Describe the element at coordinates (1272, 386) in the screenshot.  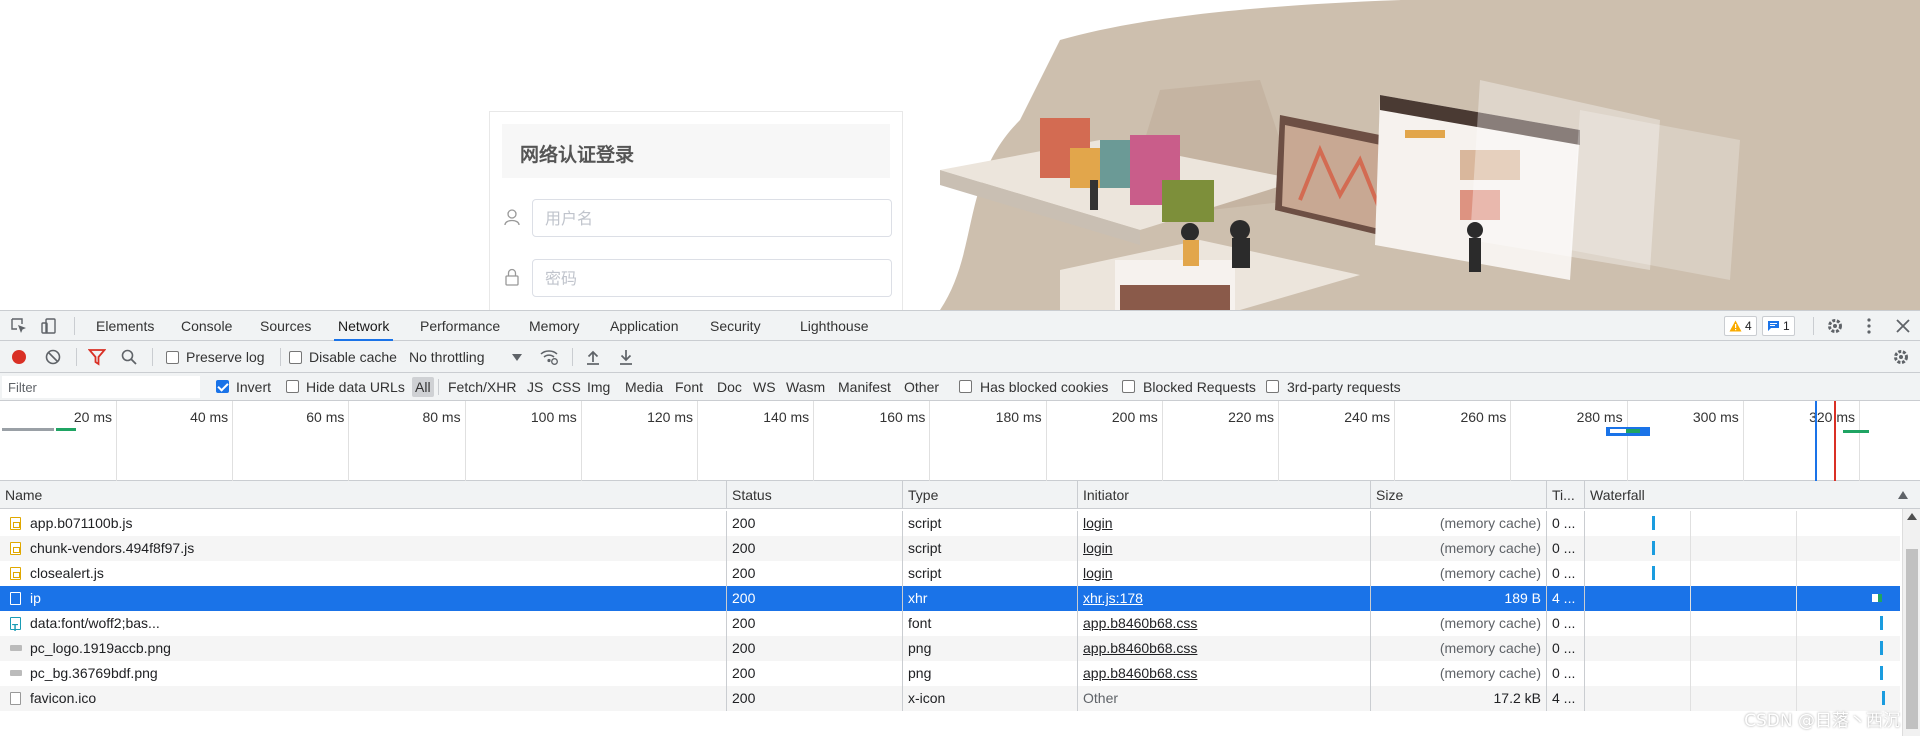
I see `third-party-checkbox` at that location.